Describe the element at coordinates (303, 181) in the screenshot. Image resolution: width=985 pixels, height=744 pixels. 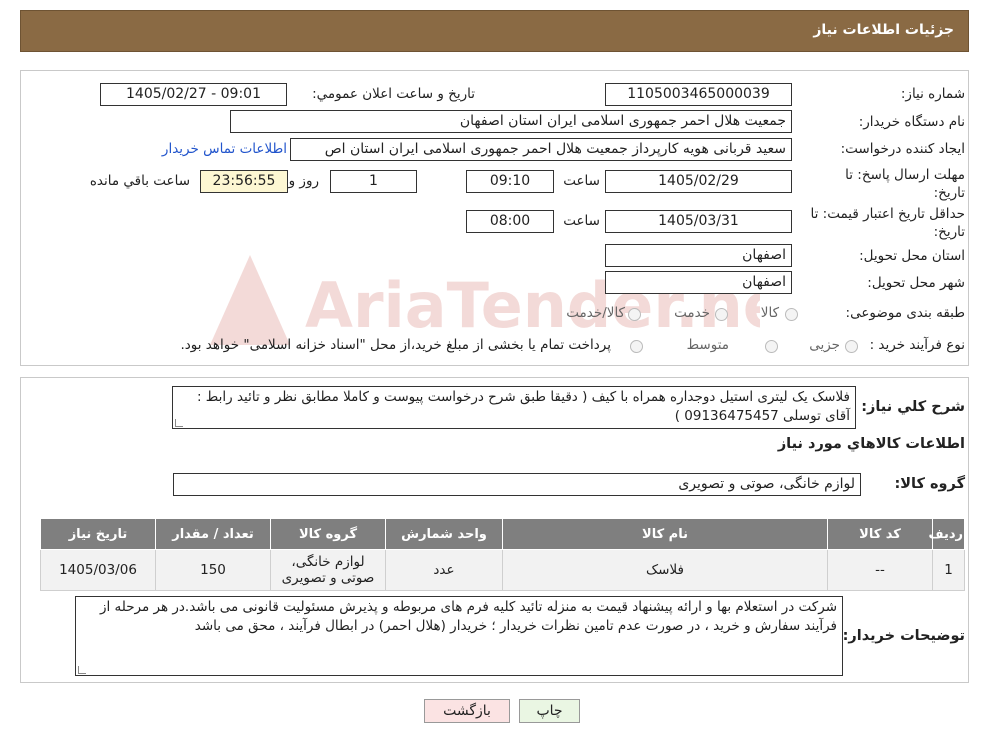
I see `days-label: روز و` at that location.